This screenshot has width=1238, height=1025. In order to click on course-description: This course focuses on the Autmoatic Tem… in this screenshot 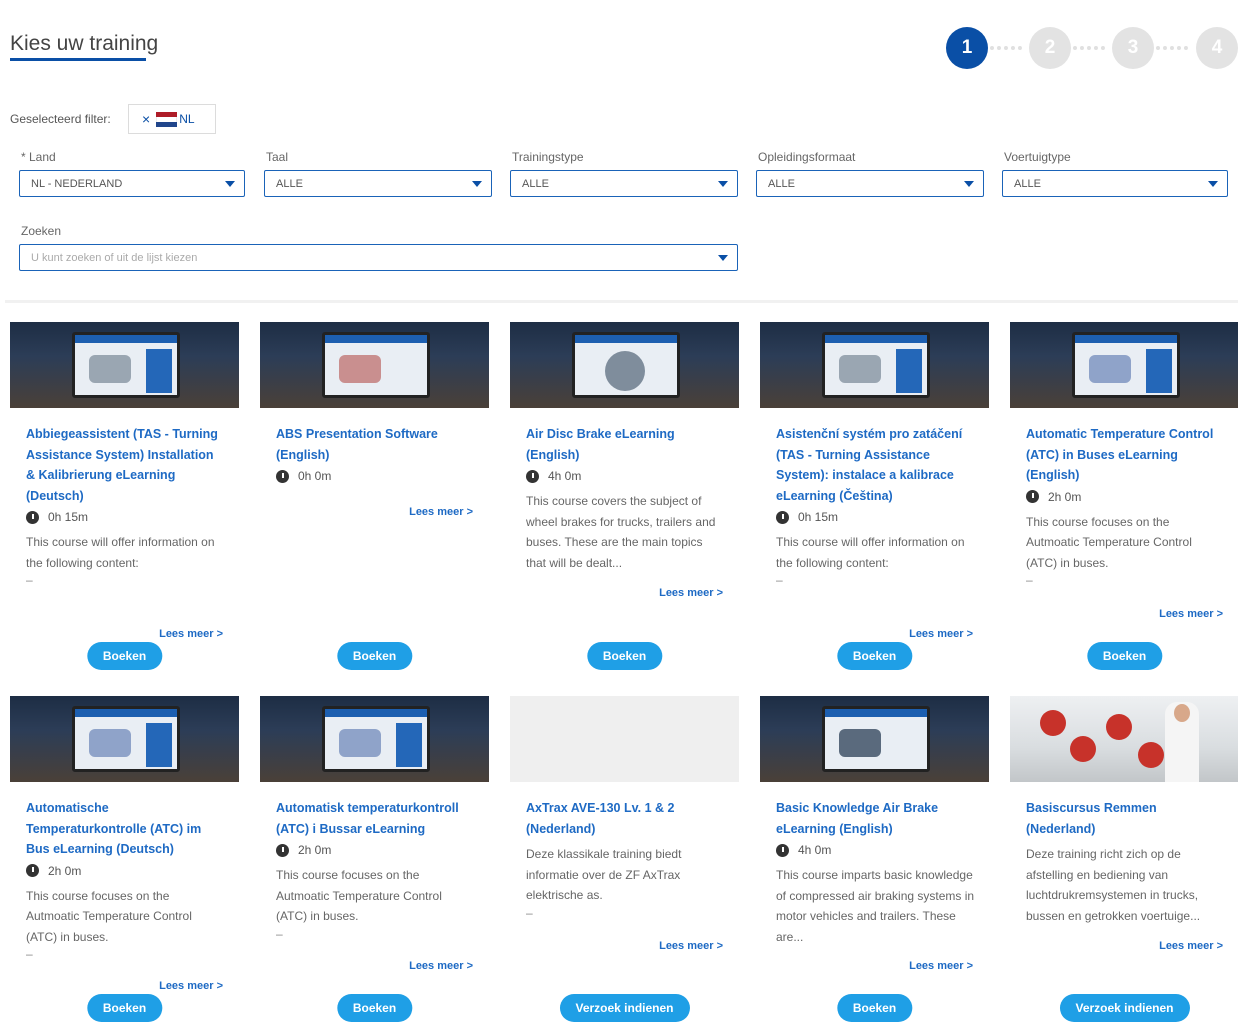, I will do `click(109, 916)`.